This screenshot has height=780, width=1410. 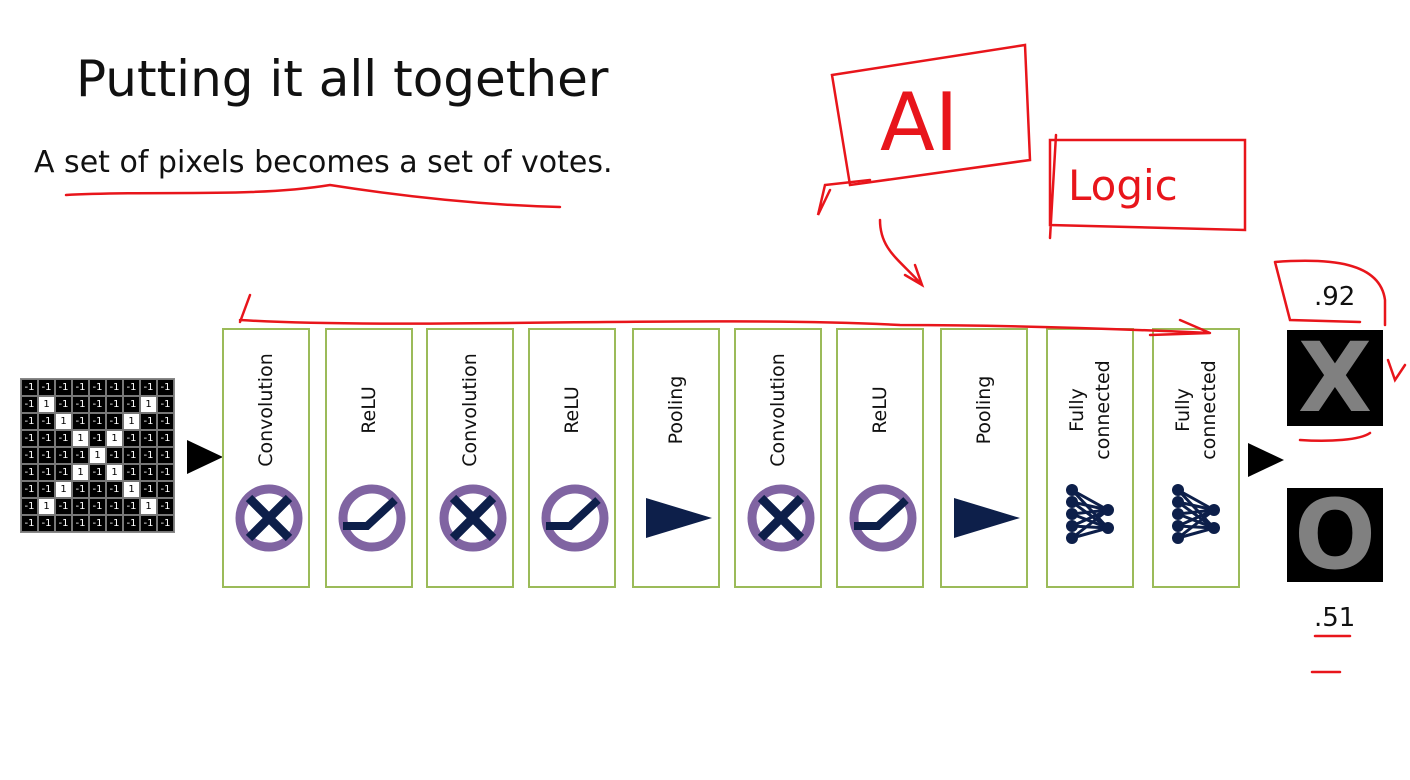 What do you see at coordinates (676, 410) in the screenshot?
I see `layer-label: Pooling` at bounding box center [676, 410].